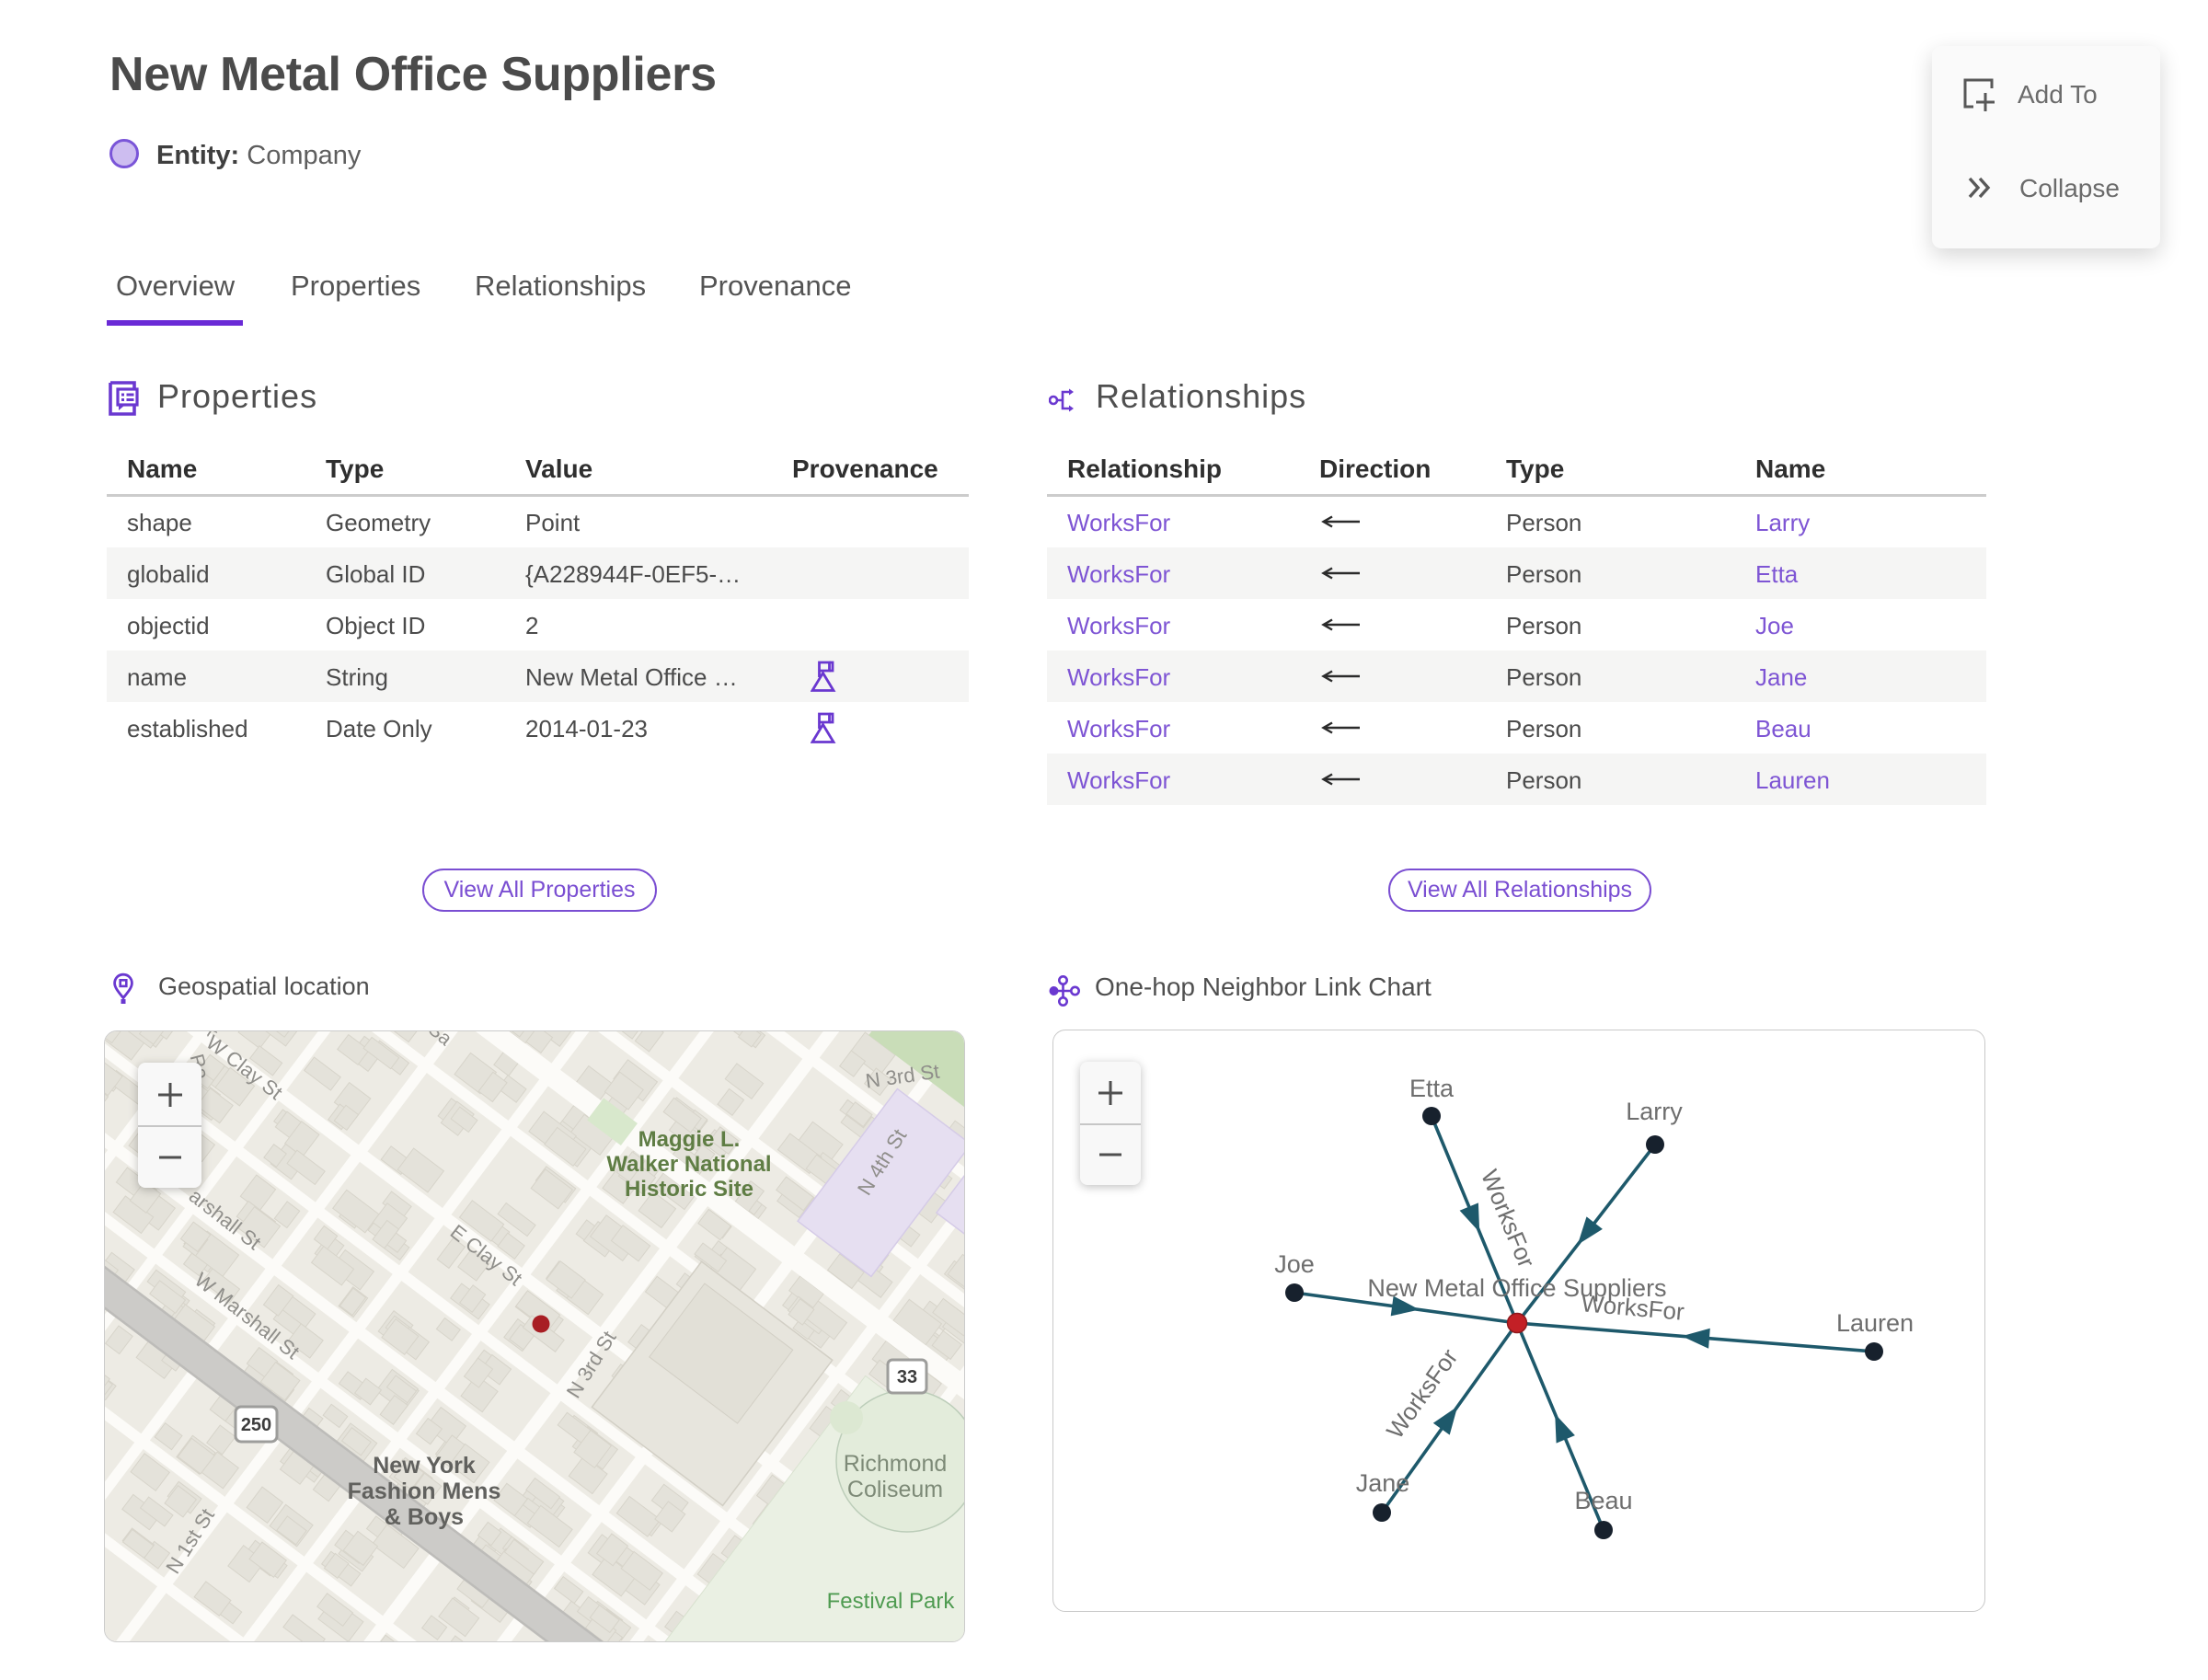 The width and height of the screenshot is (2208, 1680). Describe the element at coordinates (1603, 1500) in the screenshot. I see `svg-text: Beau` at that location.